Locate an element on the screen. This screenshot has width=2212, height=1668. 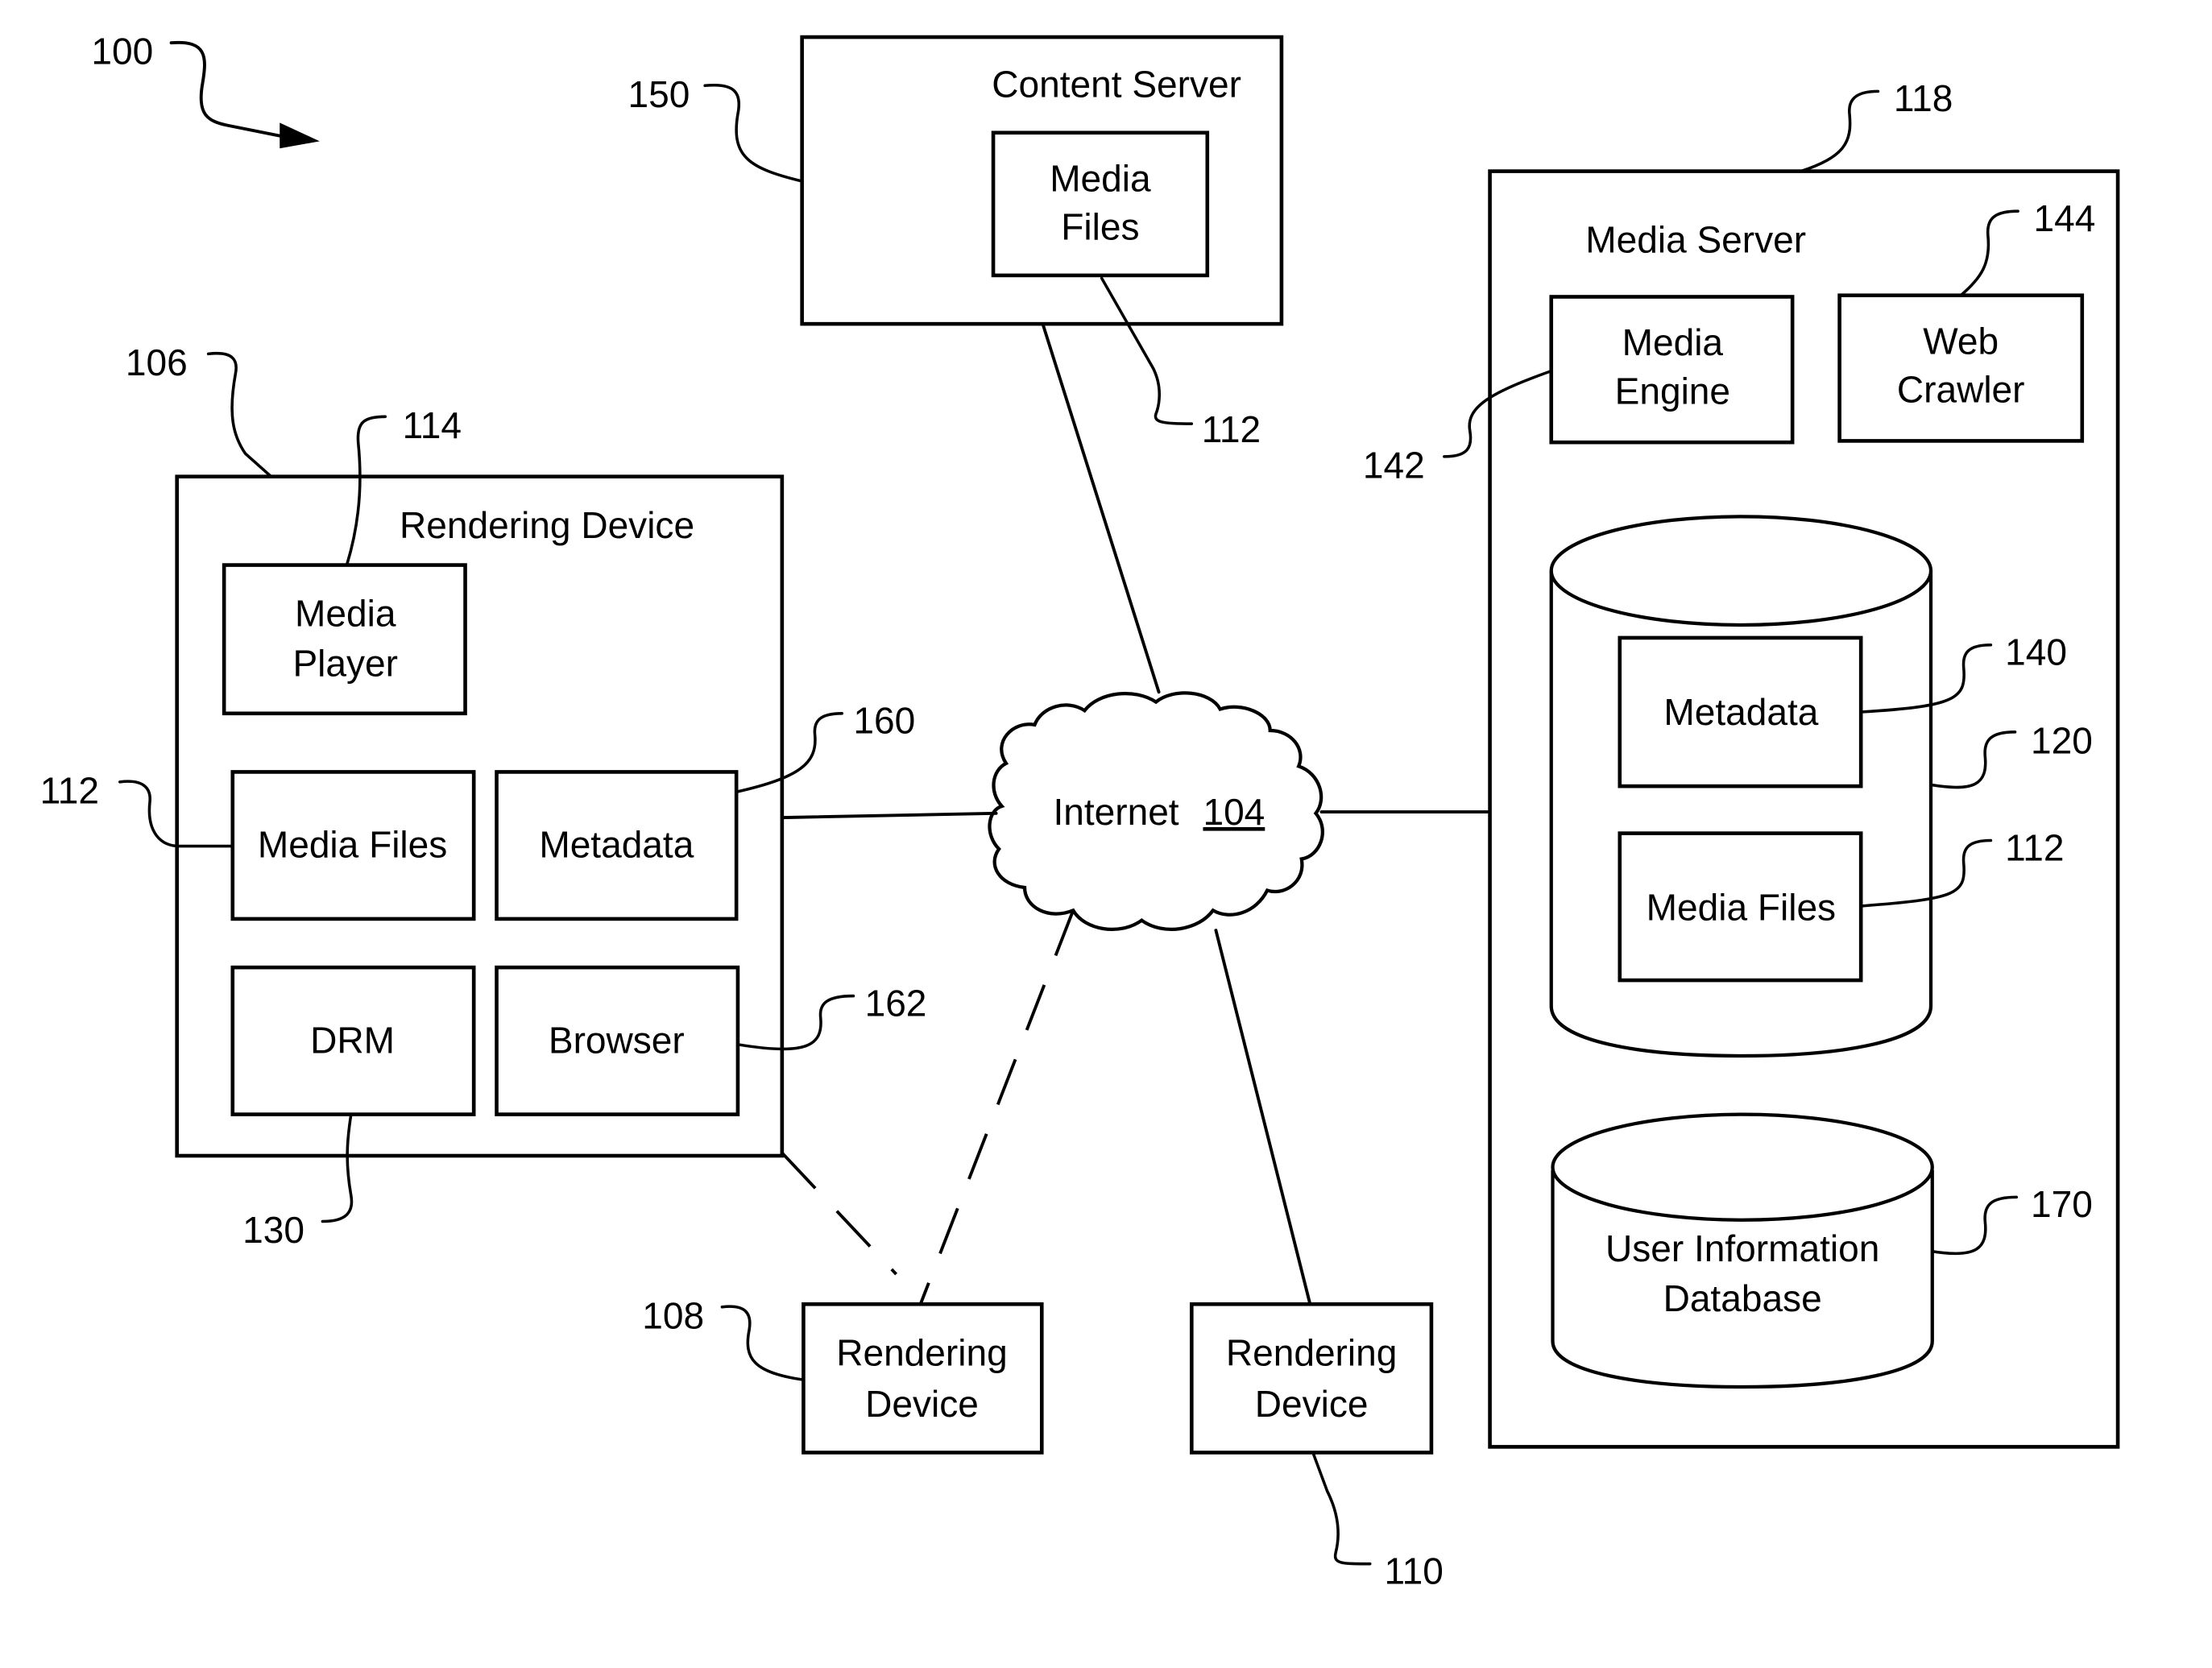
ref-120: 120 is located at coordinates (2062, 740).